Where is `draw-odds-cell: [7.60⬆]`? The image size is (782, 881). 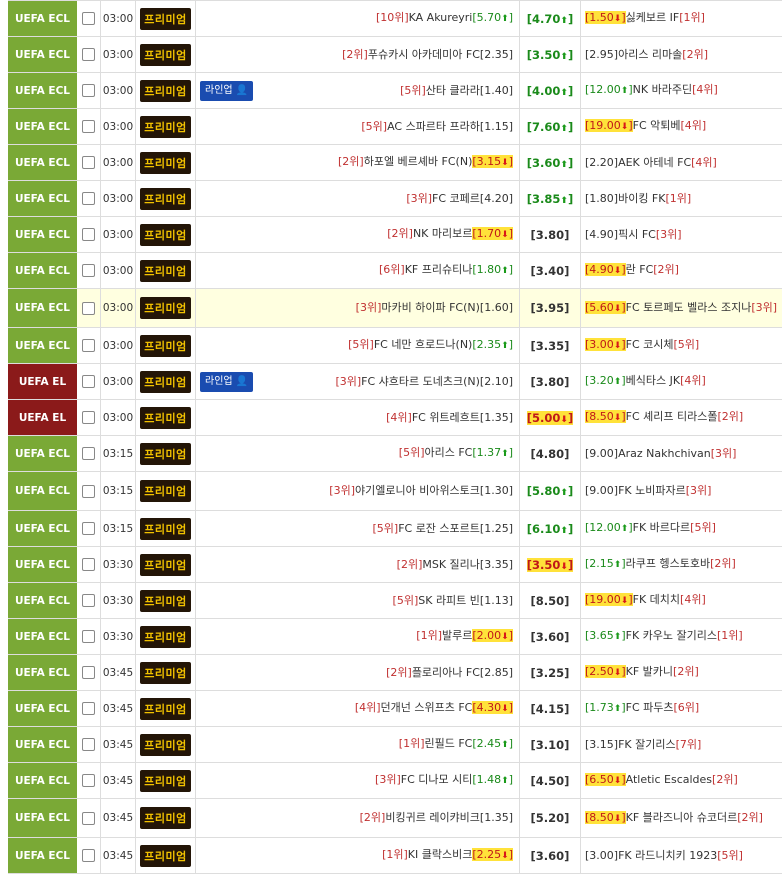
draw-odds-cell: [7.60⬆] is located at coordinates (550, 126).